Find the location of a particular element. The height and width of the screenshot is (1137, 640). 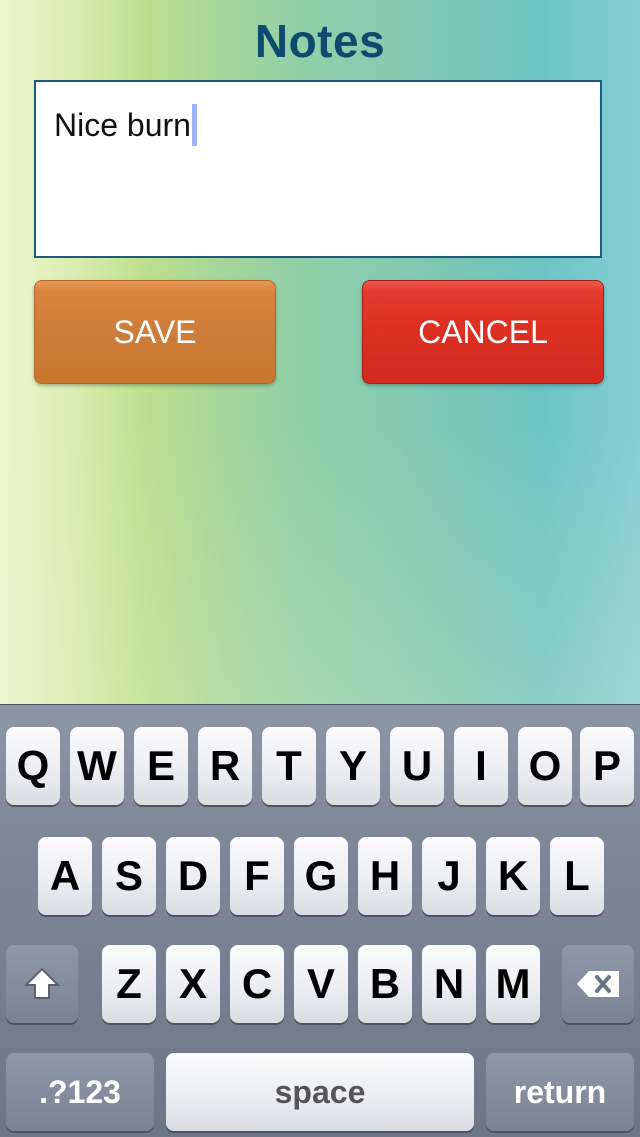

key-a: A is located at coordinates (65, 876).